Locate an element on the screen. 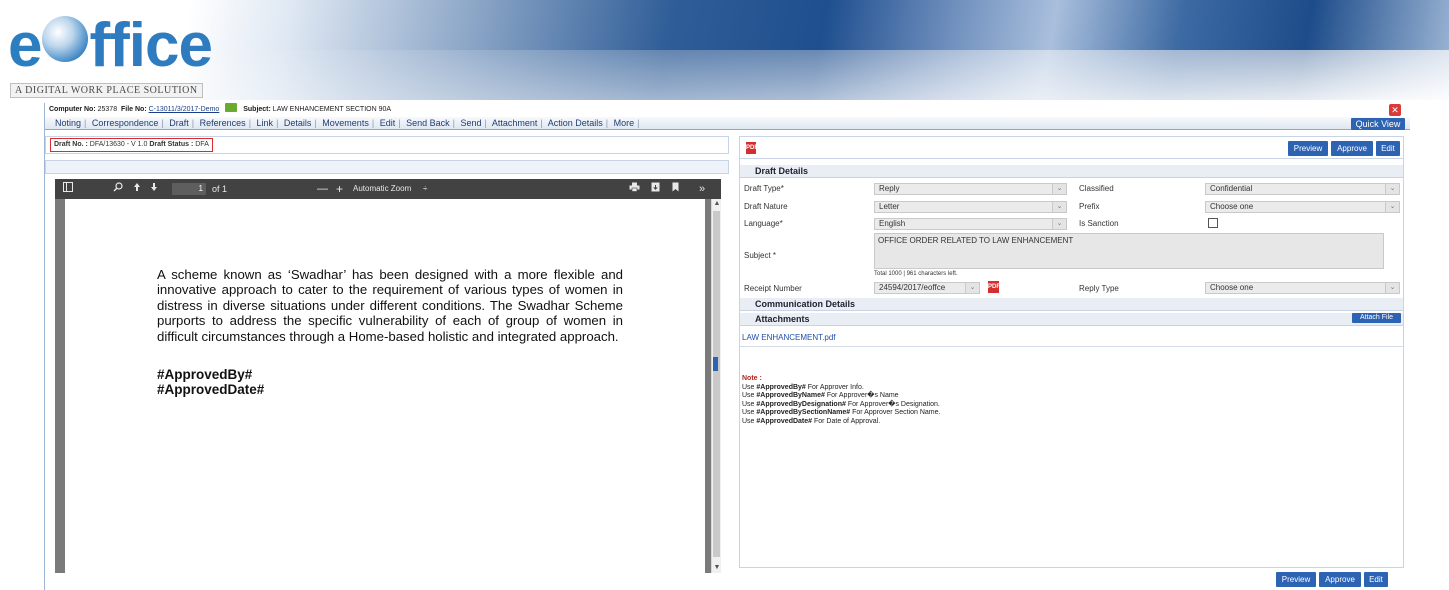  menu-draft: Draft is located at coordinates (179, 123).